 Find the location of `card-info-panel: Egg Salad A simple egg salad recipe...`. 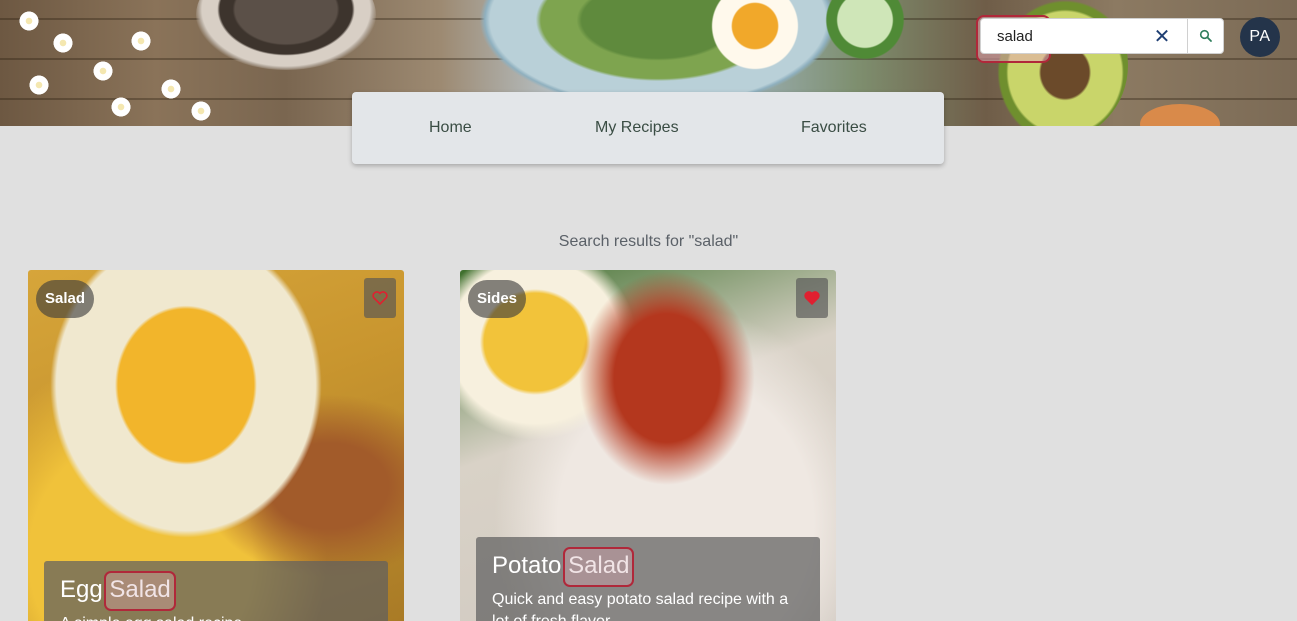

card-info-panel: Egg Salad A simple egg salad recipe... is located at coordinates (216, 591).